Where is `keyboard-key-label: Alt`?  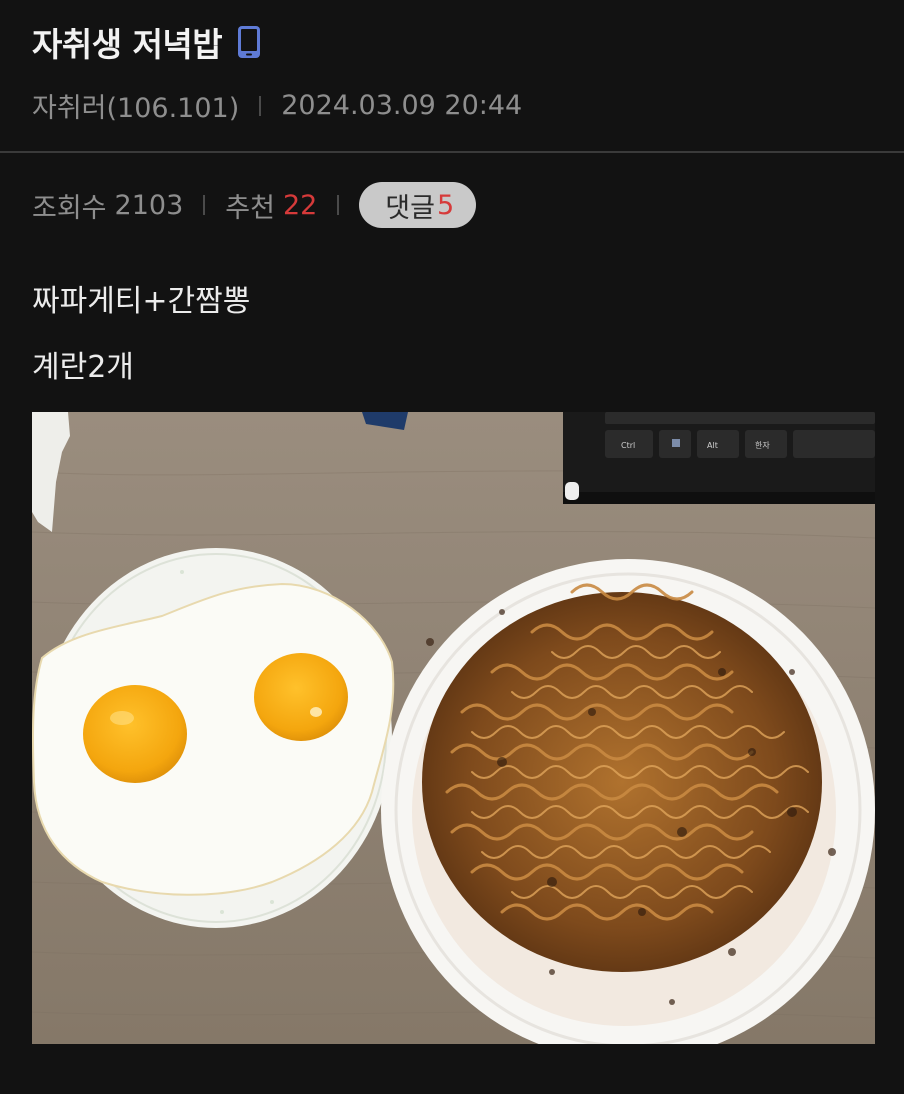
keyboard-key-label: Alt is located at coordinates (712, 445).